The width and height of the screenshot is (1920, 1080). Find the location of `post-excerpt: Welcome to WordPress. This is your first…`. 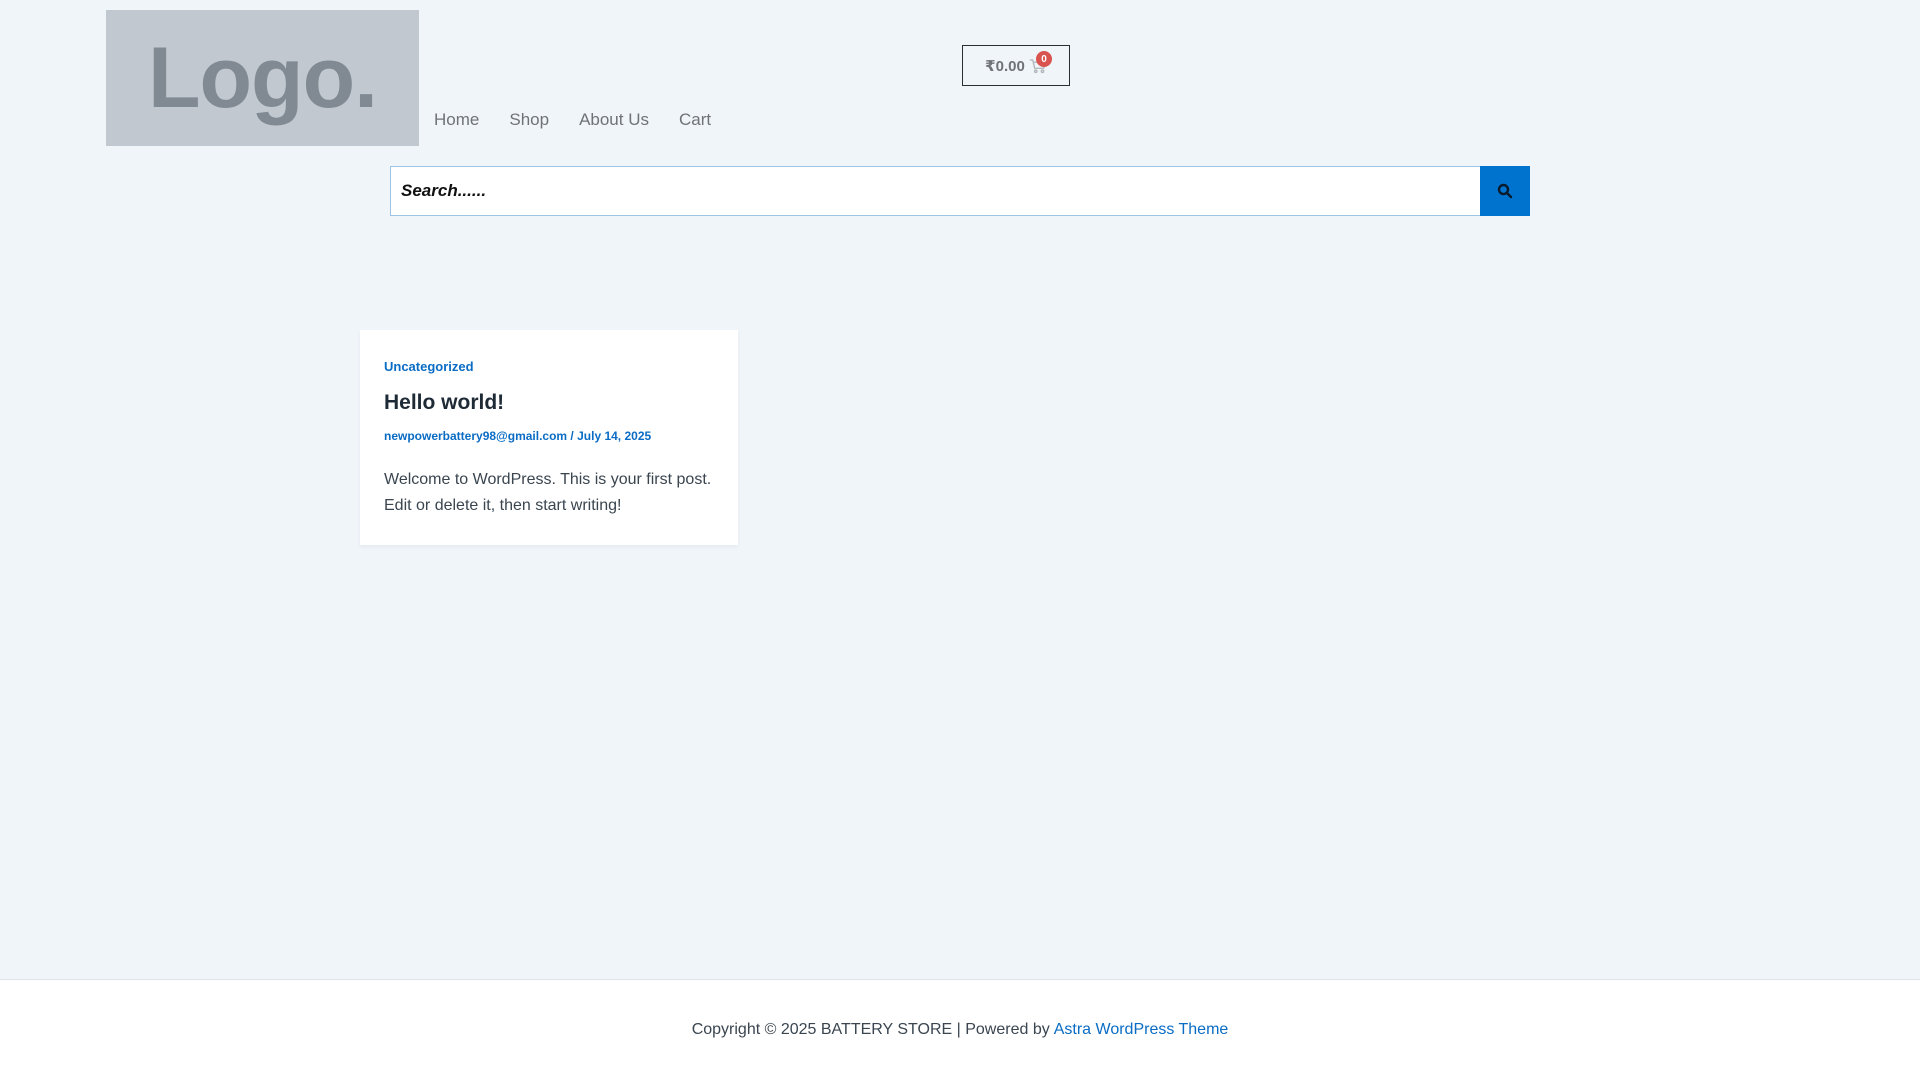

post-excerpt: Welcome to WordPress. This is your first… is located at coordinates (548, 492).